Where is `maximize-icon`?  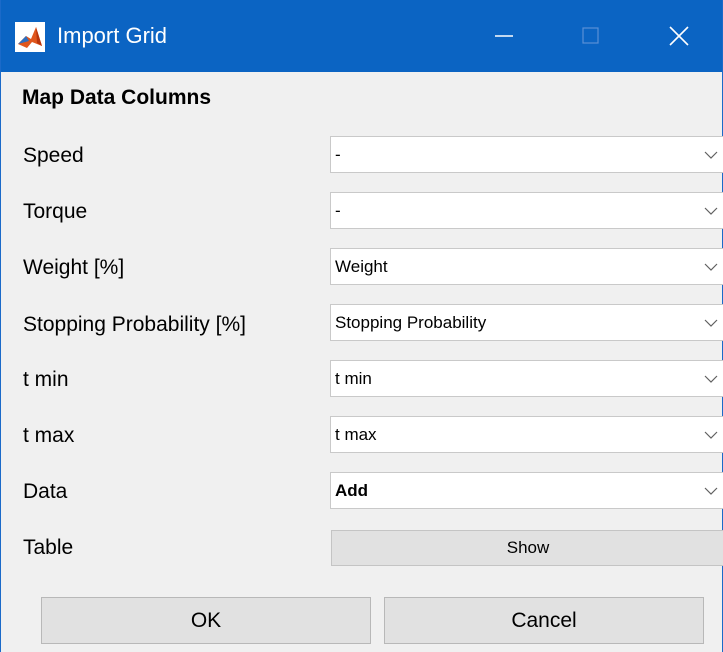
maximize-icon is located at coordinates (590, 35).